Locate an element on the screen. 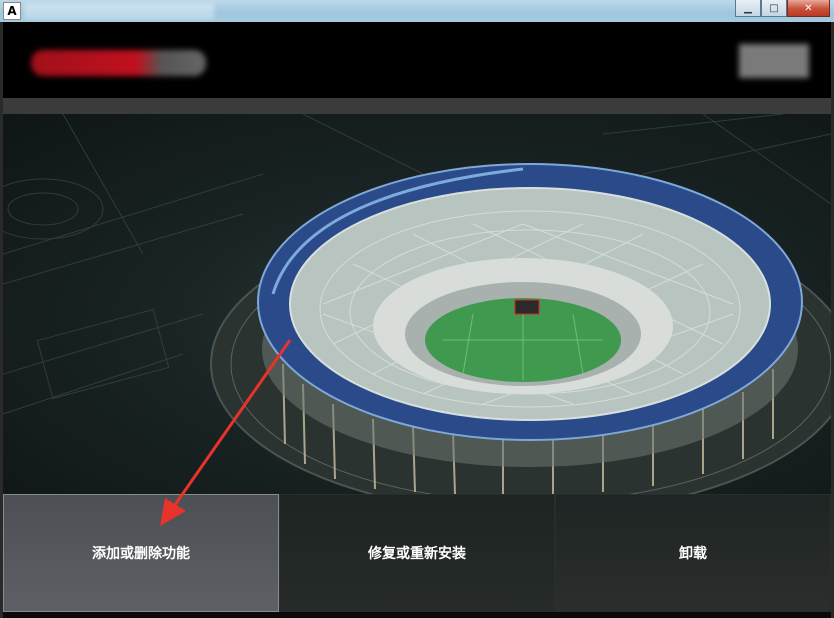 This screenshot has height=618, width=834. uninstall-button: 卸载 is located at coordinates (693, 553).